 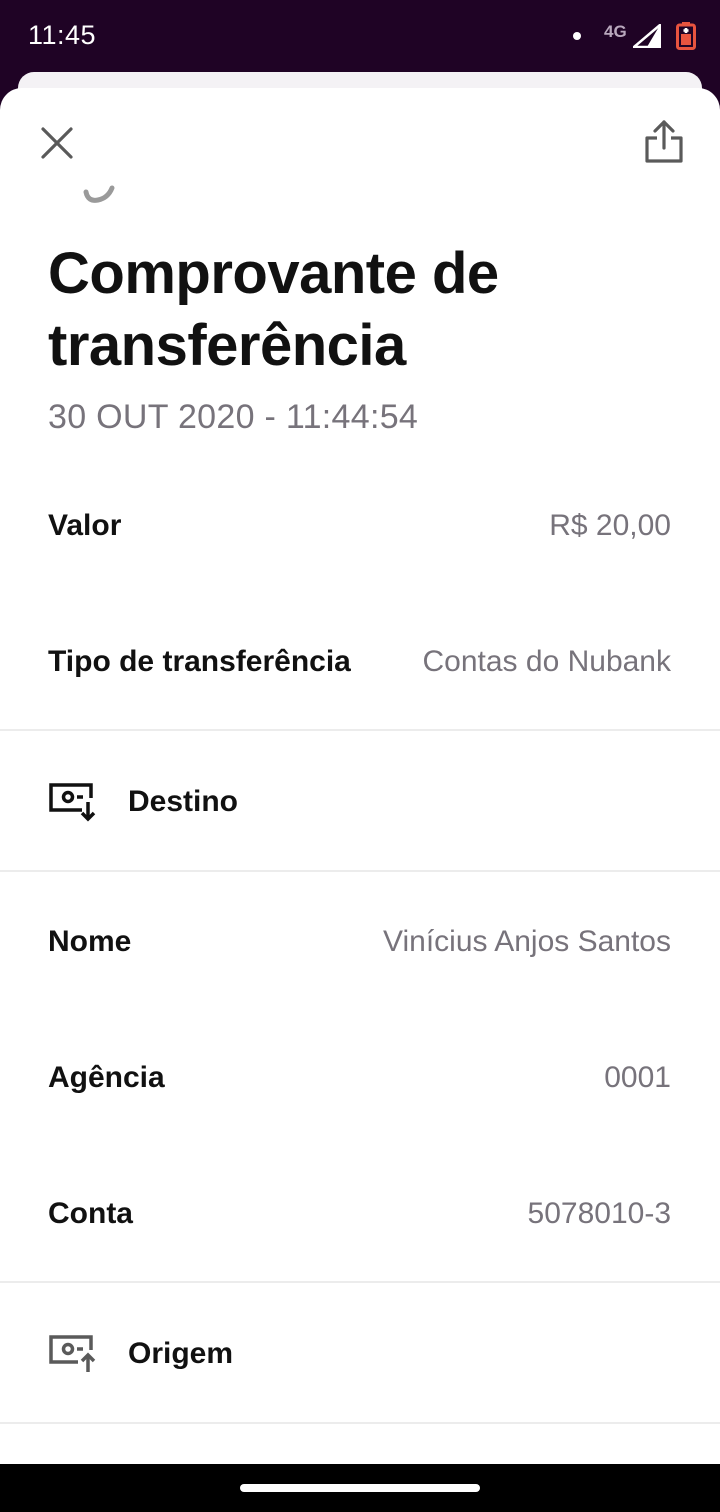 What do you see at coordinates (181, 1353) in the screenshot?
I see `section-label: Origem` at bounding box center [181, 1353].